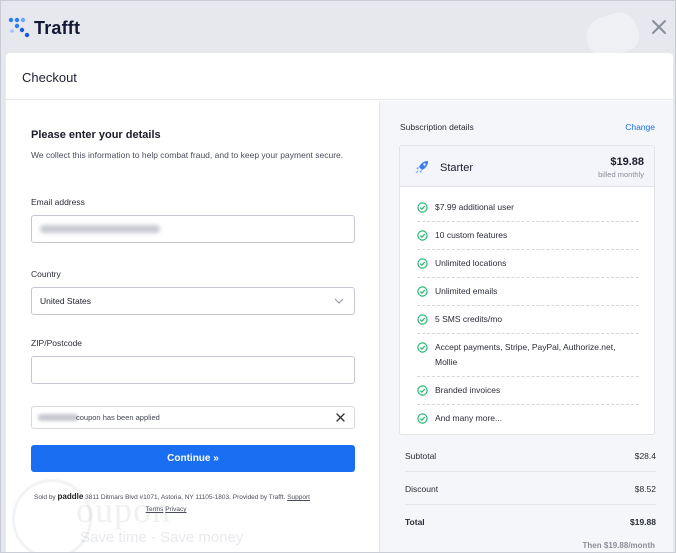 This screenshot has height=553, width=676. Describe the element at coordinates (155, 509) in the screenshot. I see `terms-link: Terms` at that location.